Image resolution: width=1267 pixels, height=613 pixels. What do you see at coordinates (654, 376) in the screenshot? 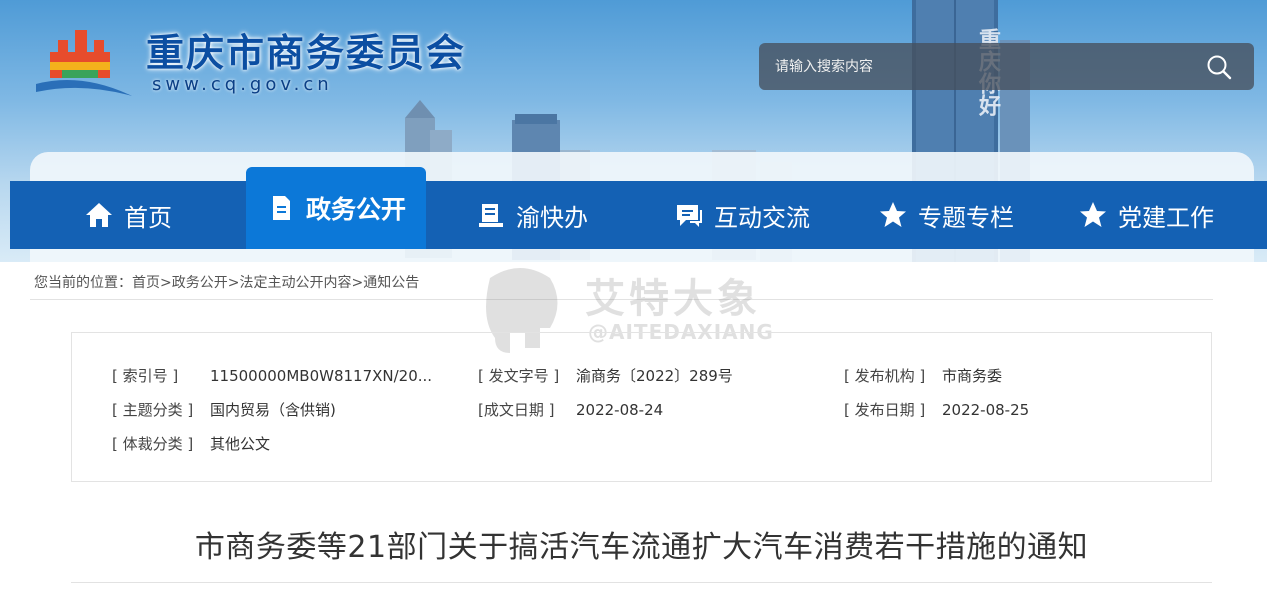
I see `meta-value: 渝商务〔2022〕289号` at bounding box center [654, 376].